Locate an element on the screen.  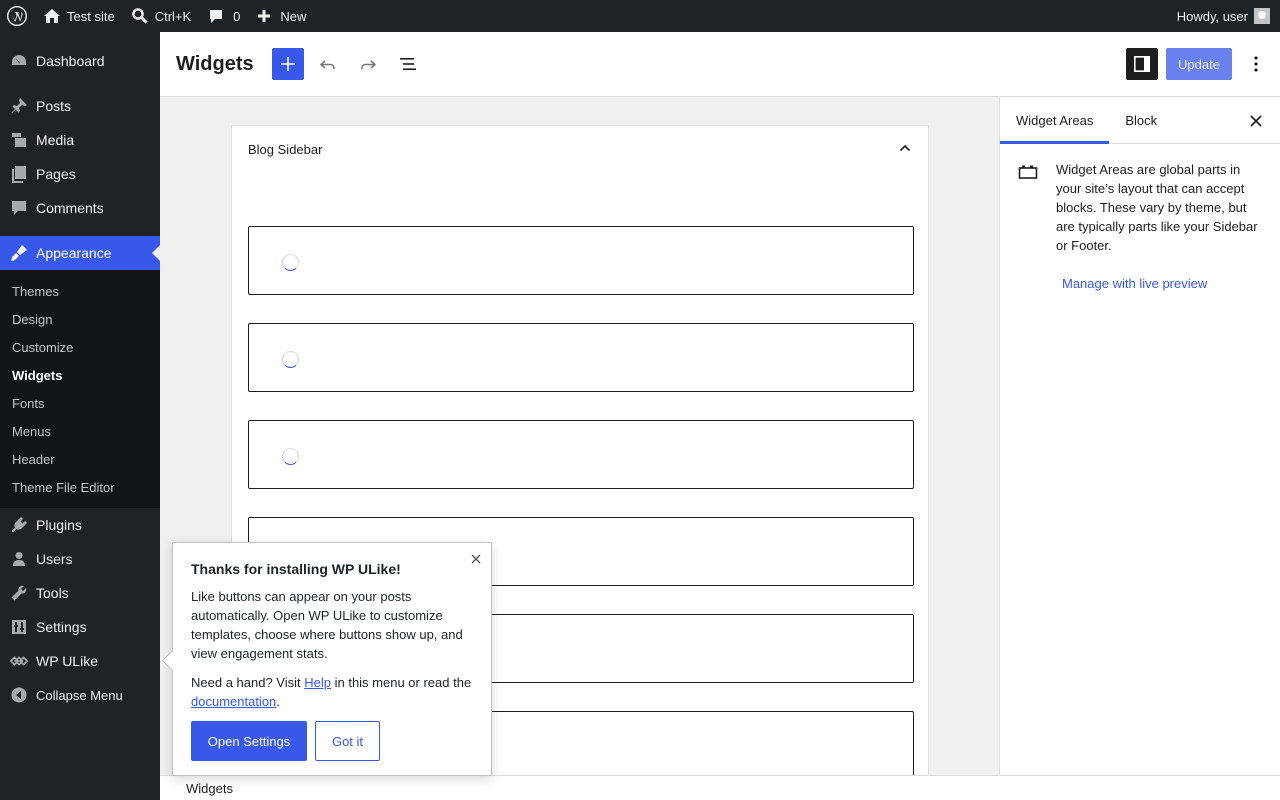
comments-link: 0 is located at coordinates (223, 16).